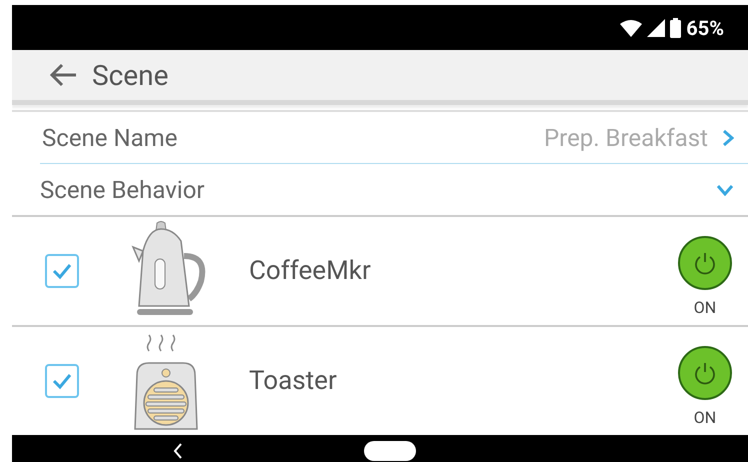 The width and height of the screenshot is (748, 462). Describe the element at coordinates (110, 138) in the screenshot. I see `setting-label: Scene Name` at that location.